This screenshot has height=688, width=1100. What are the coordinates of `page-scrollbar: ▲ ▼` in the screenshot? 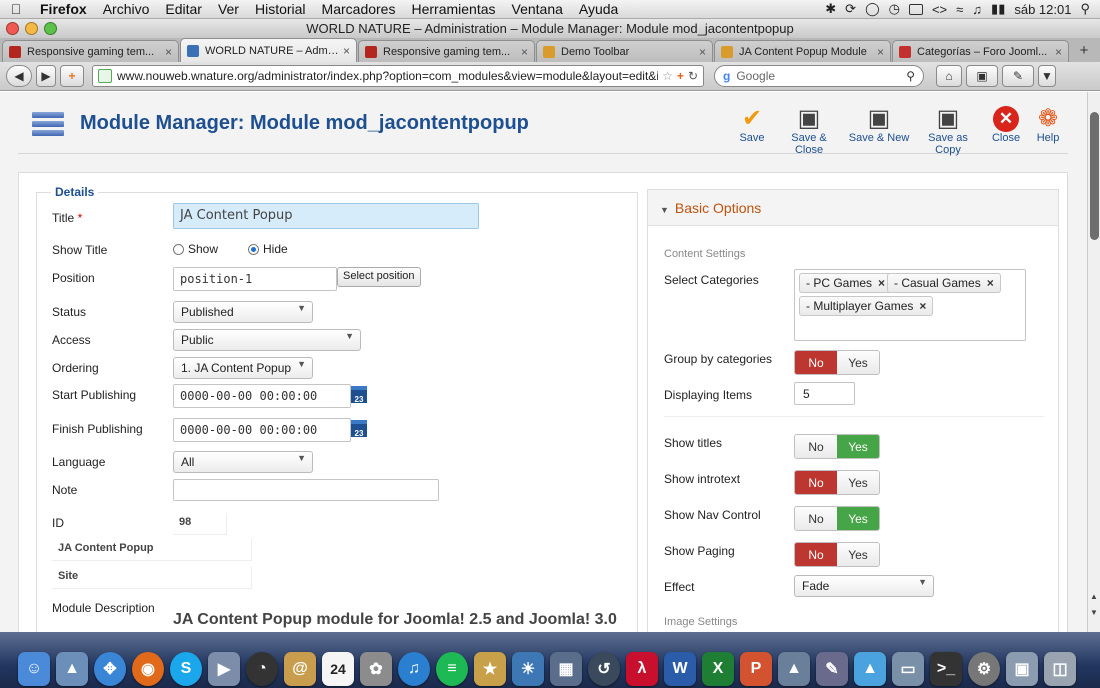 It's located at (1093, 362).